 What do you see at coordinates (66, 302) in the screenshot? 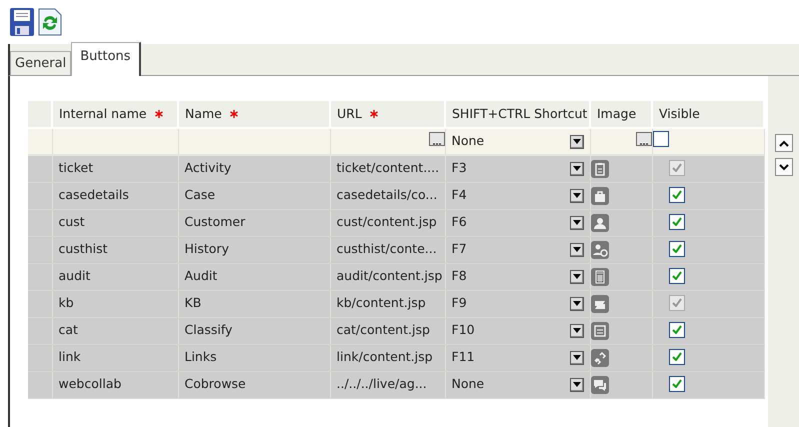
I see `table-cell: kb` at bounding box center [66, 302].